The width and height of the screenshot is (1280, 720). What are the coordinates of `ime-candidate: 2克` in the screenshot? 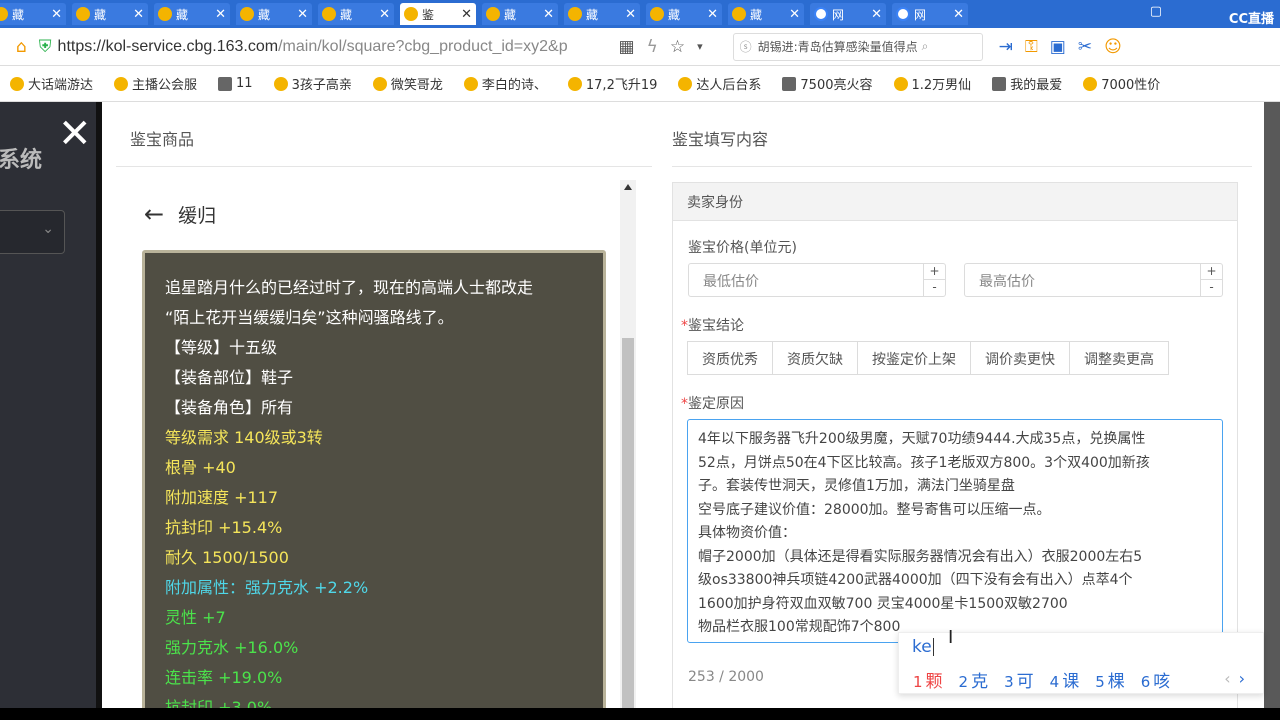 It's located at (974, 679).